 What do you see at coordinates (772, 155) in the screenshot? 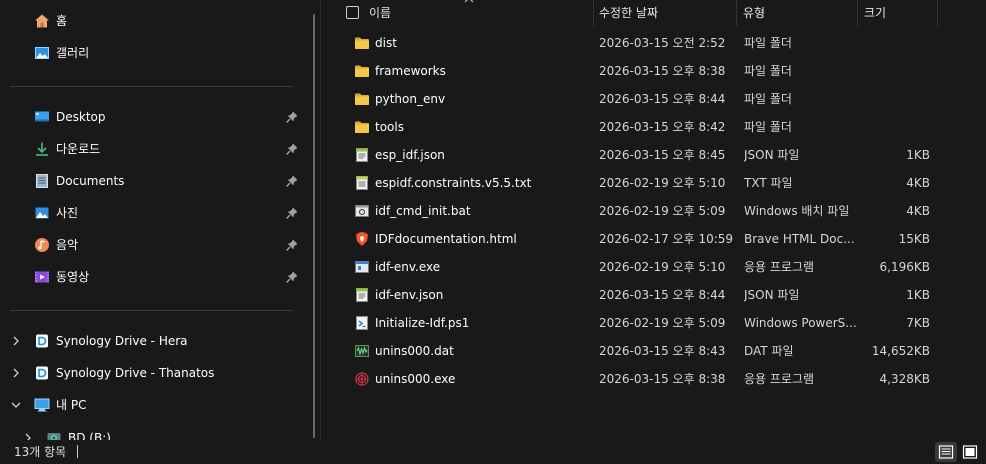
I see `file-type: JSON 파일` at bounding box center [772, 155].